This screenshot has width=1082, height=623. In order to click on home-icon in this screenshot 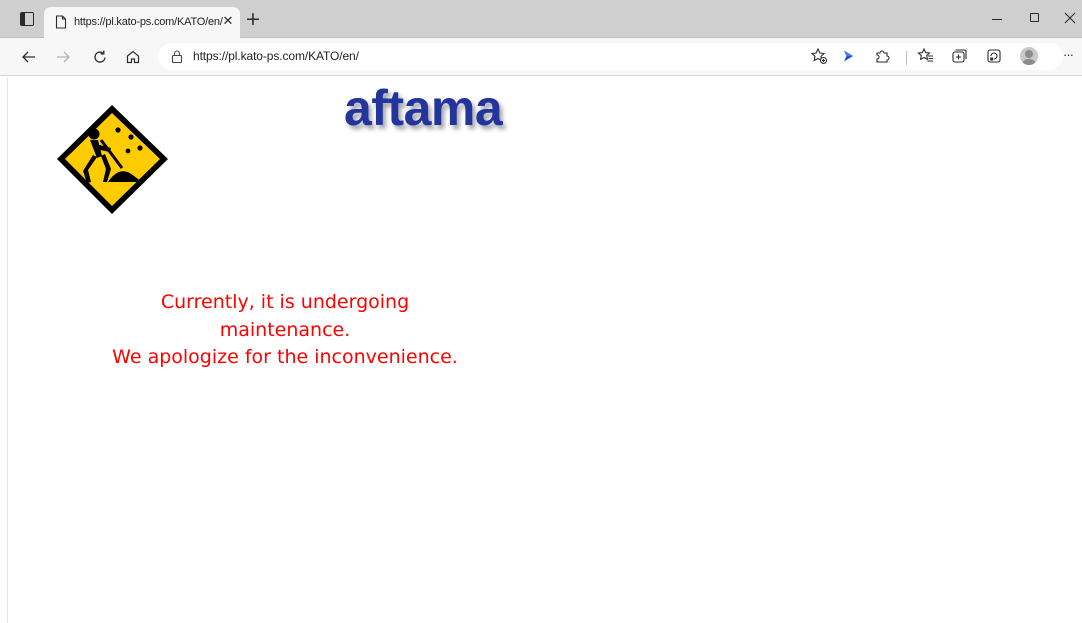, I will do `click(133, 57)`.